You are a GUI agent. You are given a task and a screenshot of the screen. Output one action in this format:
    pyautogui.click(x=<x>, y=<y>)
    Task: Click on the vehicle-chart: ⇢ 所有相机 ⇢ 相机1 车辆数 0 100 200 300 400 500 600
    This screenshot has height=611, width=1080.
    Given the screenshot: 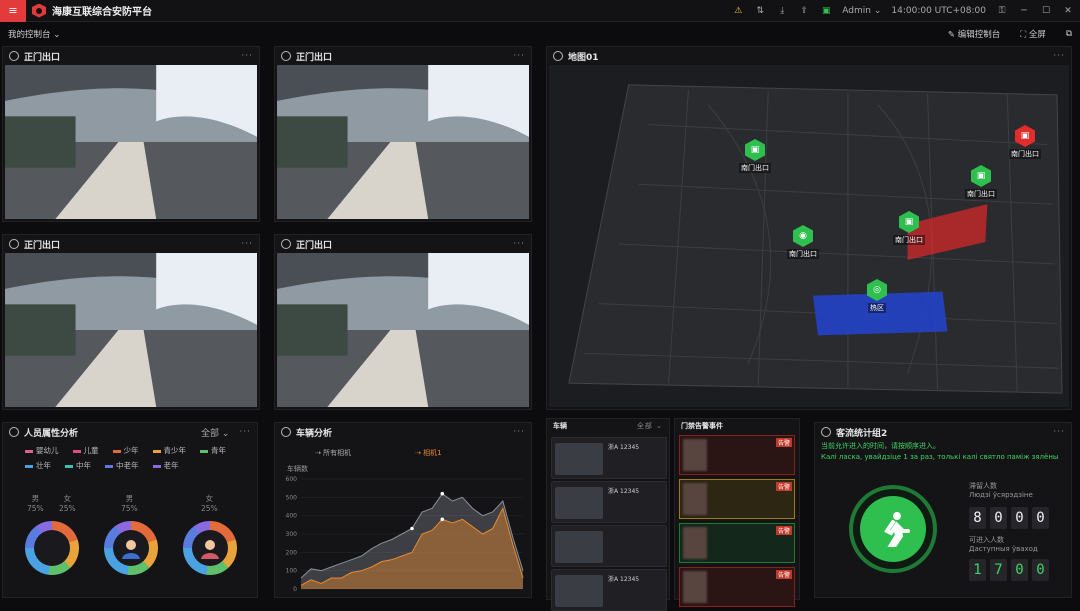 What is the action you would take?
    pyautogui.click(x=405, y=520)
    